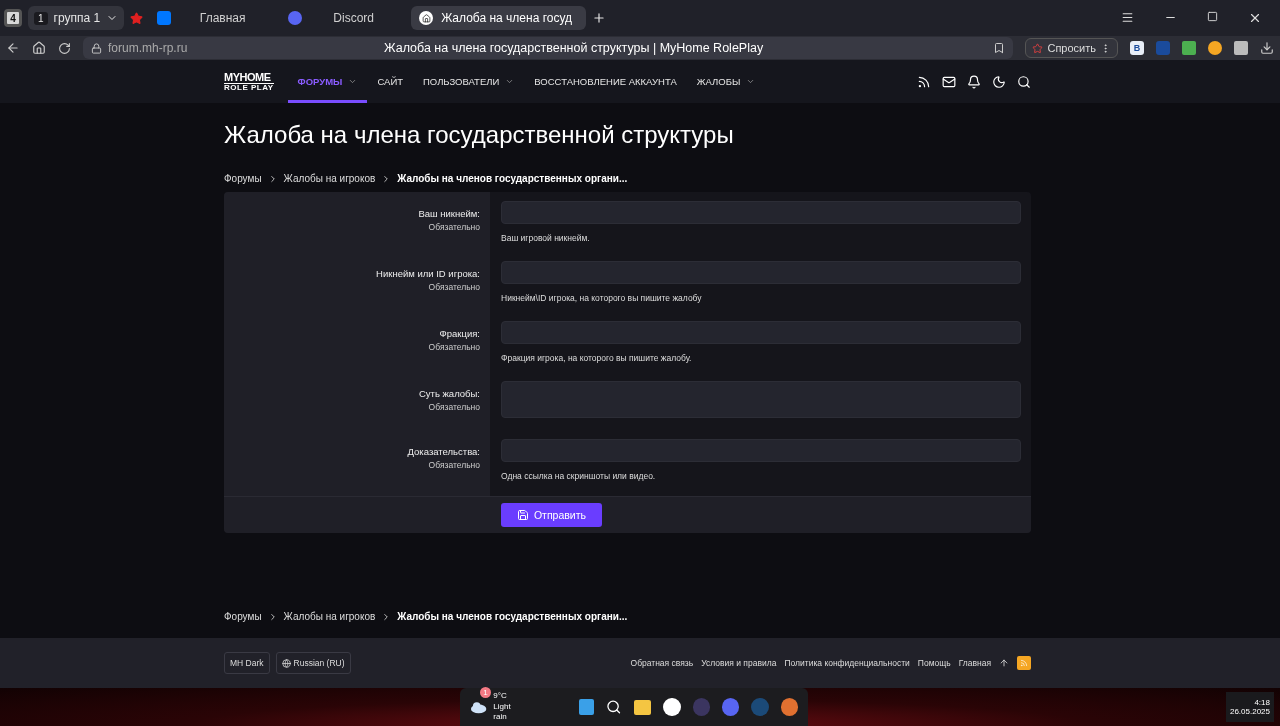  Describe the element at coordinates (605, 81) in the screenshot. I see `nav-tab: ВОССТАНОВЛЕНИЕ АККАУНТА` at that location.